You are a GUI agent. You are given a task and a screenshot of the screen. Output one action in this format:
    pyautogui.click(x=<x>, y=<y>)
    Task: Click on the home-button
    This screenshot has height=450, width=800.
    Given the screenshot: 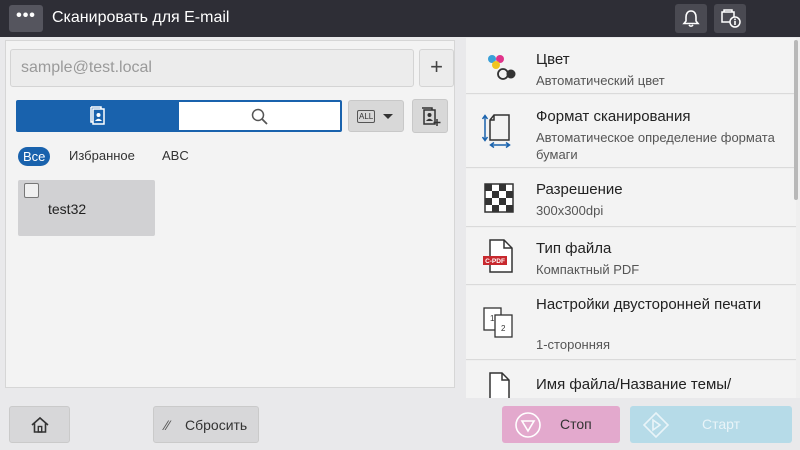 What is the action you would take?
    pyautogui.click(x=39, y=424)
    